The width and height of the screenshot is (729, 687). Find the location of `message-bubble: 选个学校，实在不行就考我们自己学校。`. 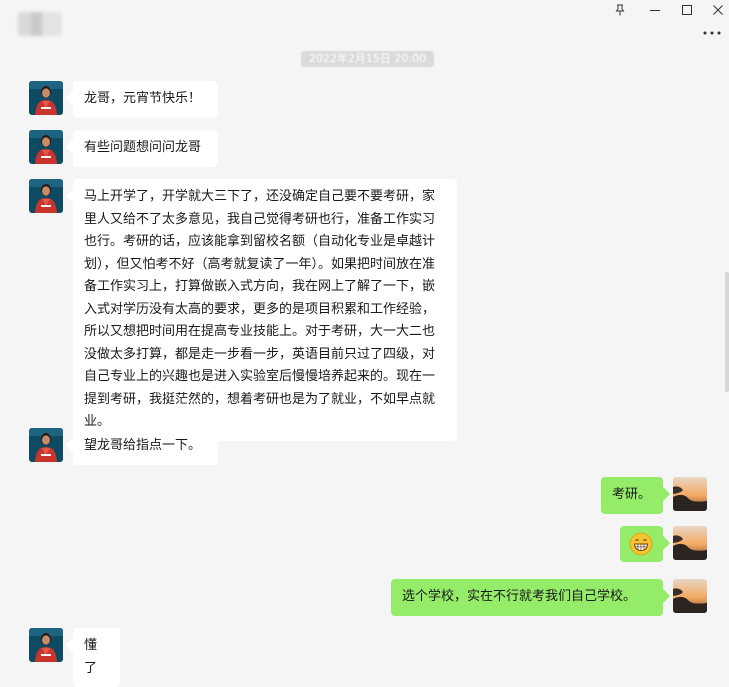

message-bubble: 选个学校，实在不行就考我们自己学校。 is located at coordinates (527, 597).